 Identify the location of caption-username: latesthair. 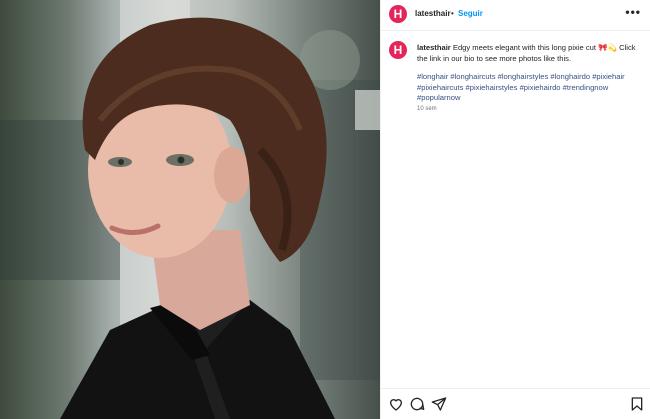
(434, 47).